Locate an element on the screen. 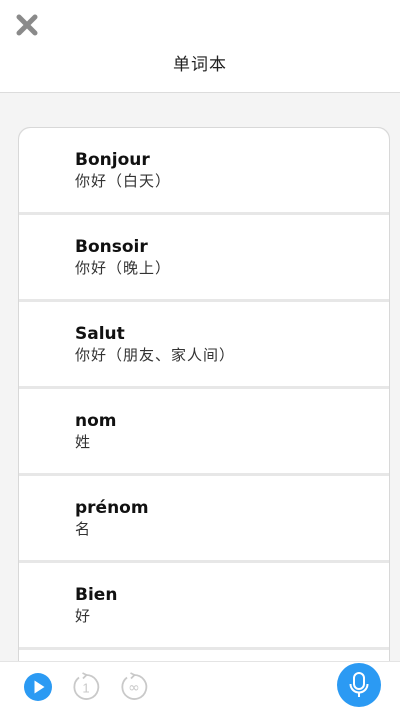  play-icon is located at coordinates (38, 687).